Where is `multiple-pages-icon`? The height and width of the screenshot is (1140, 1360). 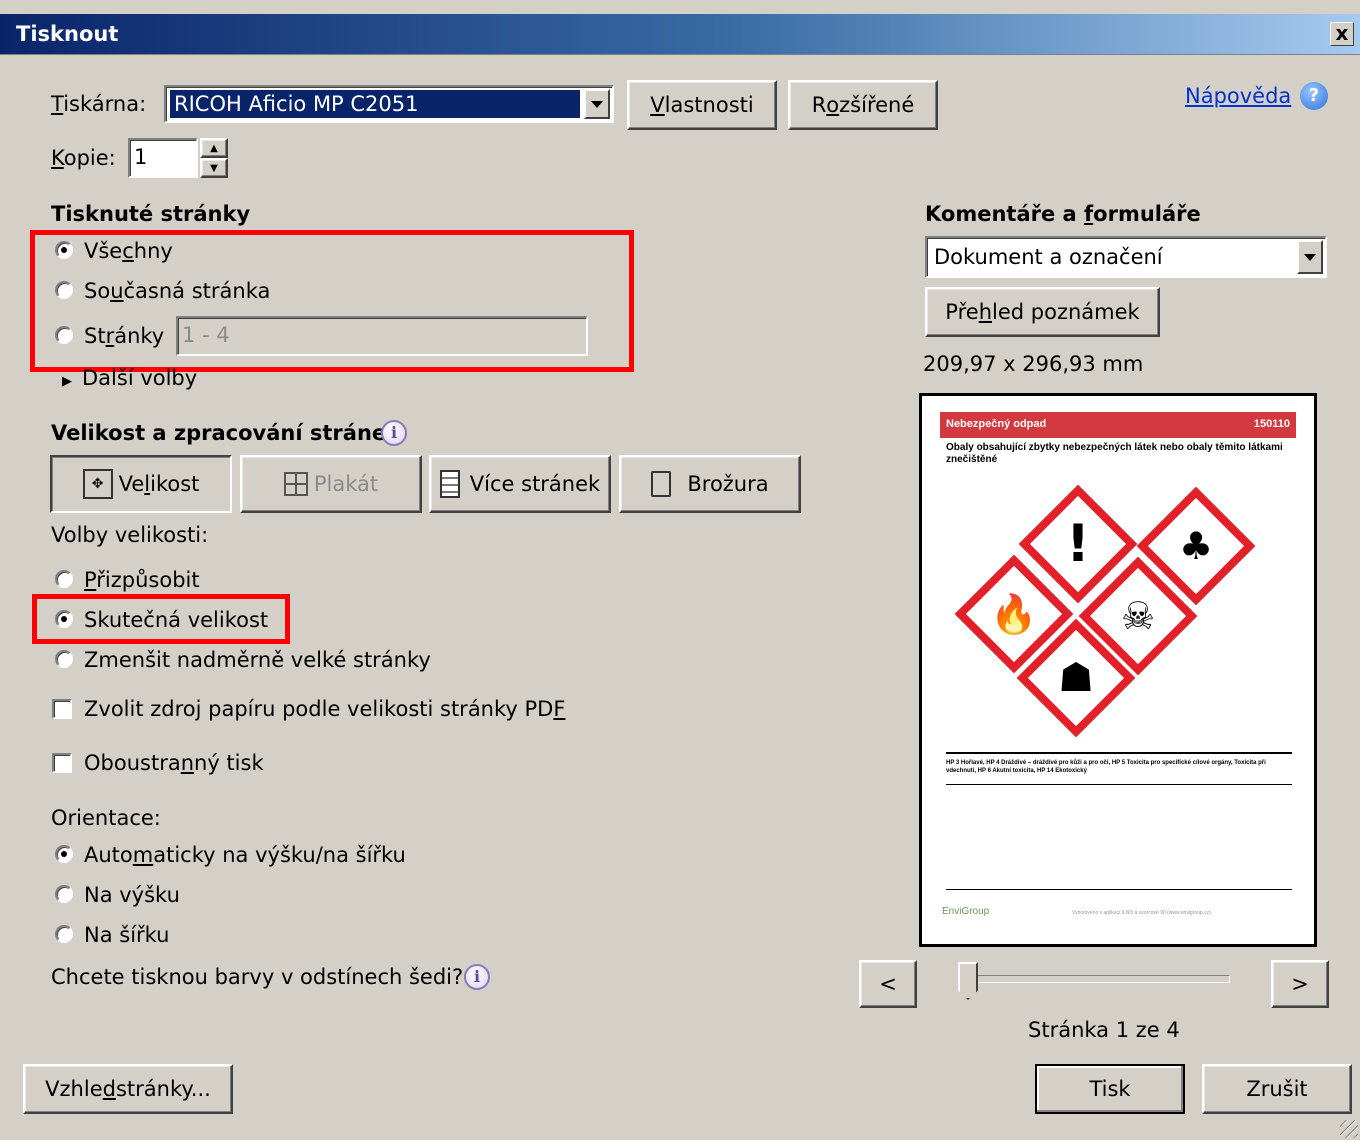 multiple-pages-icon is located at coordinates (449, 484).